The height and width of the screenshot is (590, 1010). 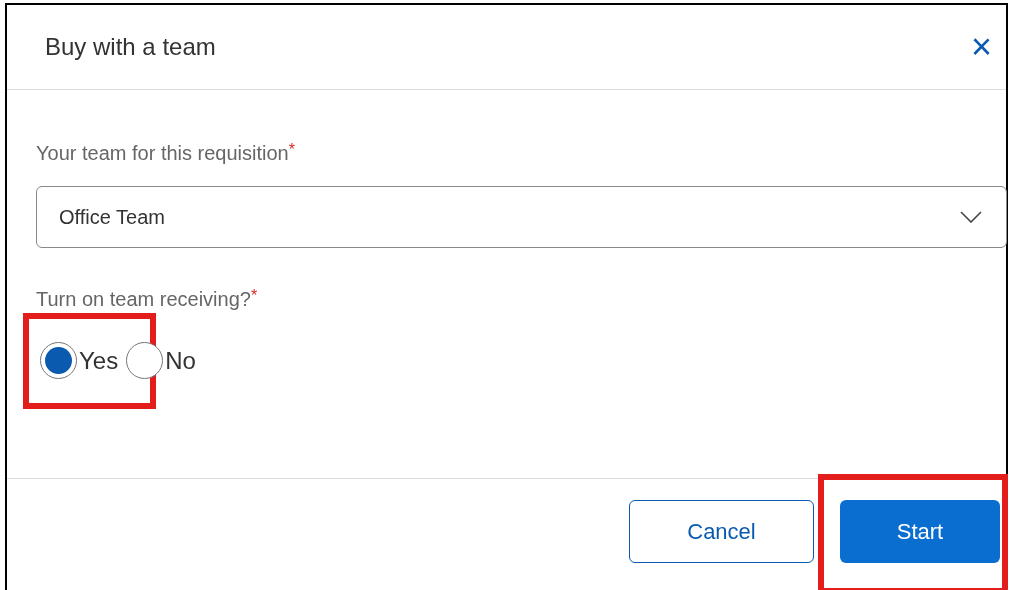 I want to click on close-button: ×, so click(x=981, y=47).